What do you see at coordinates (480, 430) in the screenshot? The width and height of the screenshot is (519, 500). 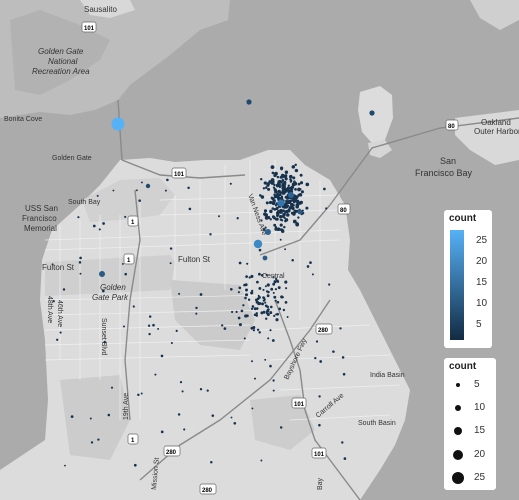 I see `size-tick-15: 15` at bounding box center [480, 430].